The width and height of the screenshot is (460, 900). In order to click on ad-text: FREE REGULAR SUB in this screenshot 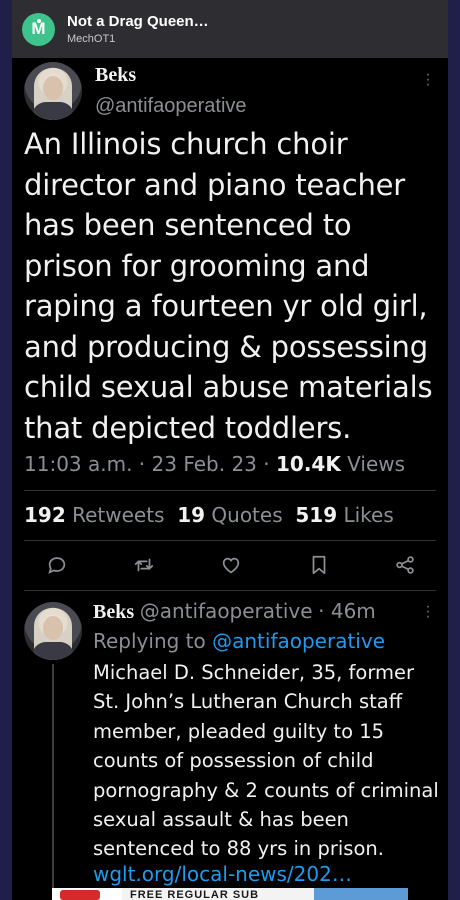, I will do `click(195, 894)`.